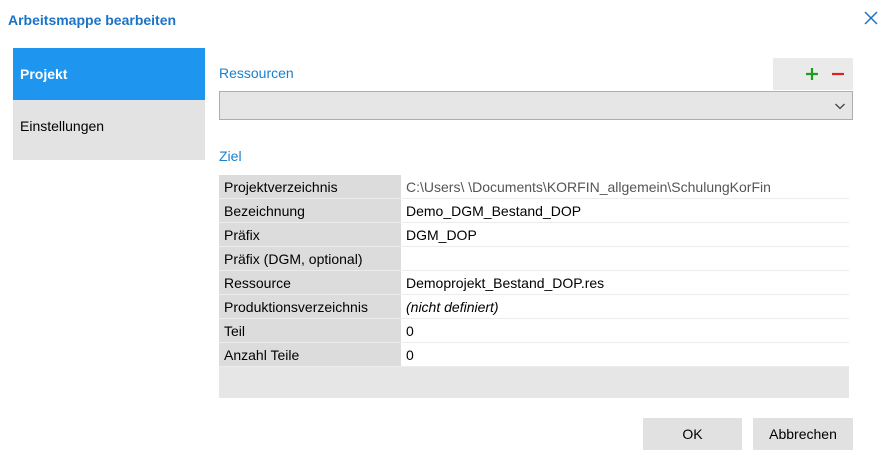 Image resolution: width=883 pixels, height=465 pixels. Describe the element at coordinates (92, 20) in the screenshot. I see `dialog-title: Arbeitsmappe bearbeiten` at that location.